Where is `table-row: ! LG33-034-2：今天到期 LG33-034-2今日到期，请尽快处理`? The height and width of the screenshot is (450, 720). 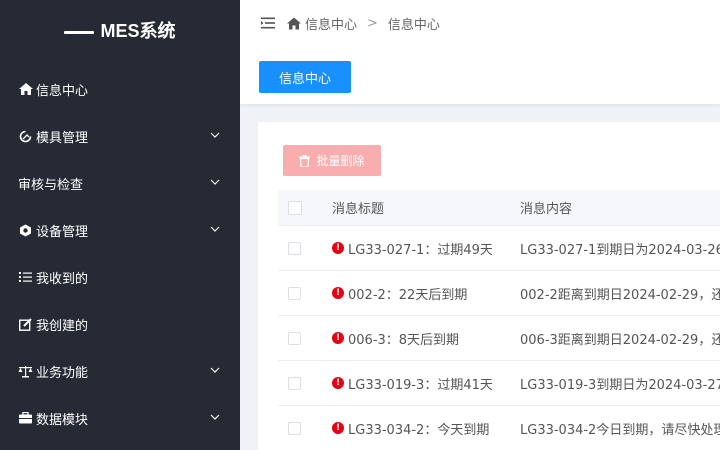
table-row: ! LG33-034-2：今天到期 LG33-034-2今日到期，请尽快处理 is located at coordinates (499, 428).